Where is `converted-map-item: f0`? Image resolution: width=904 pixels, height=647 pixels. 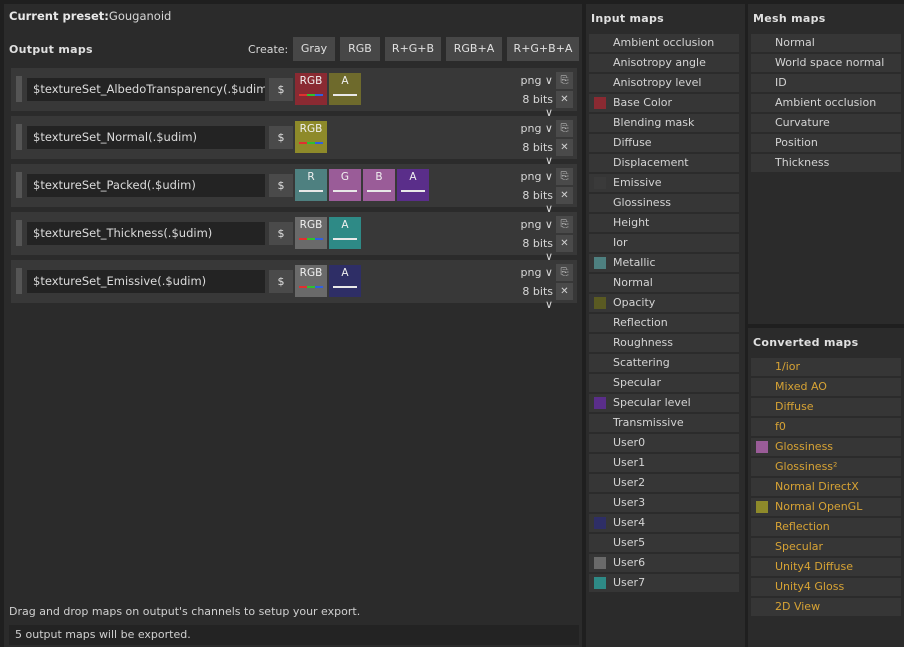
converted-map-item: f0 is located at coordinates (826, 427).